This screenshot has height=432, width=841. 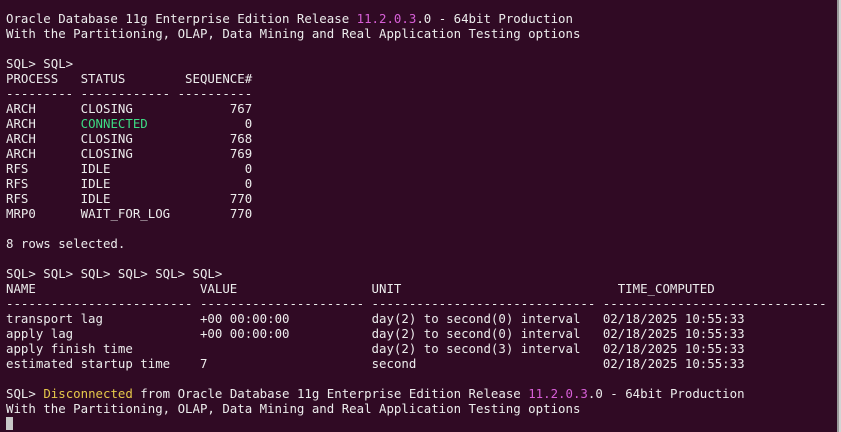 What do you see at coordinates (421, 153) in the screenshot?
I see `table-row: ARCH CLOSING 769` at bounding box center [421, 153].